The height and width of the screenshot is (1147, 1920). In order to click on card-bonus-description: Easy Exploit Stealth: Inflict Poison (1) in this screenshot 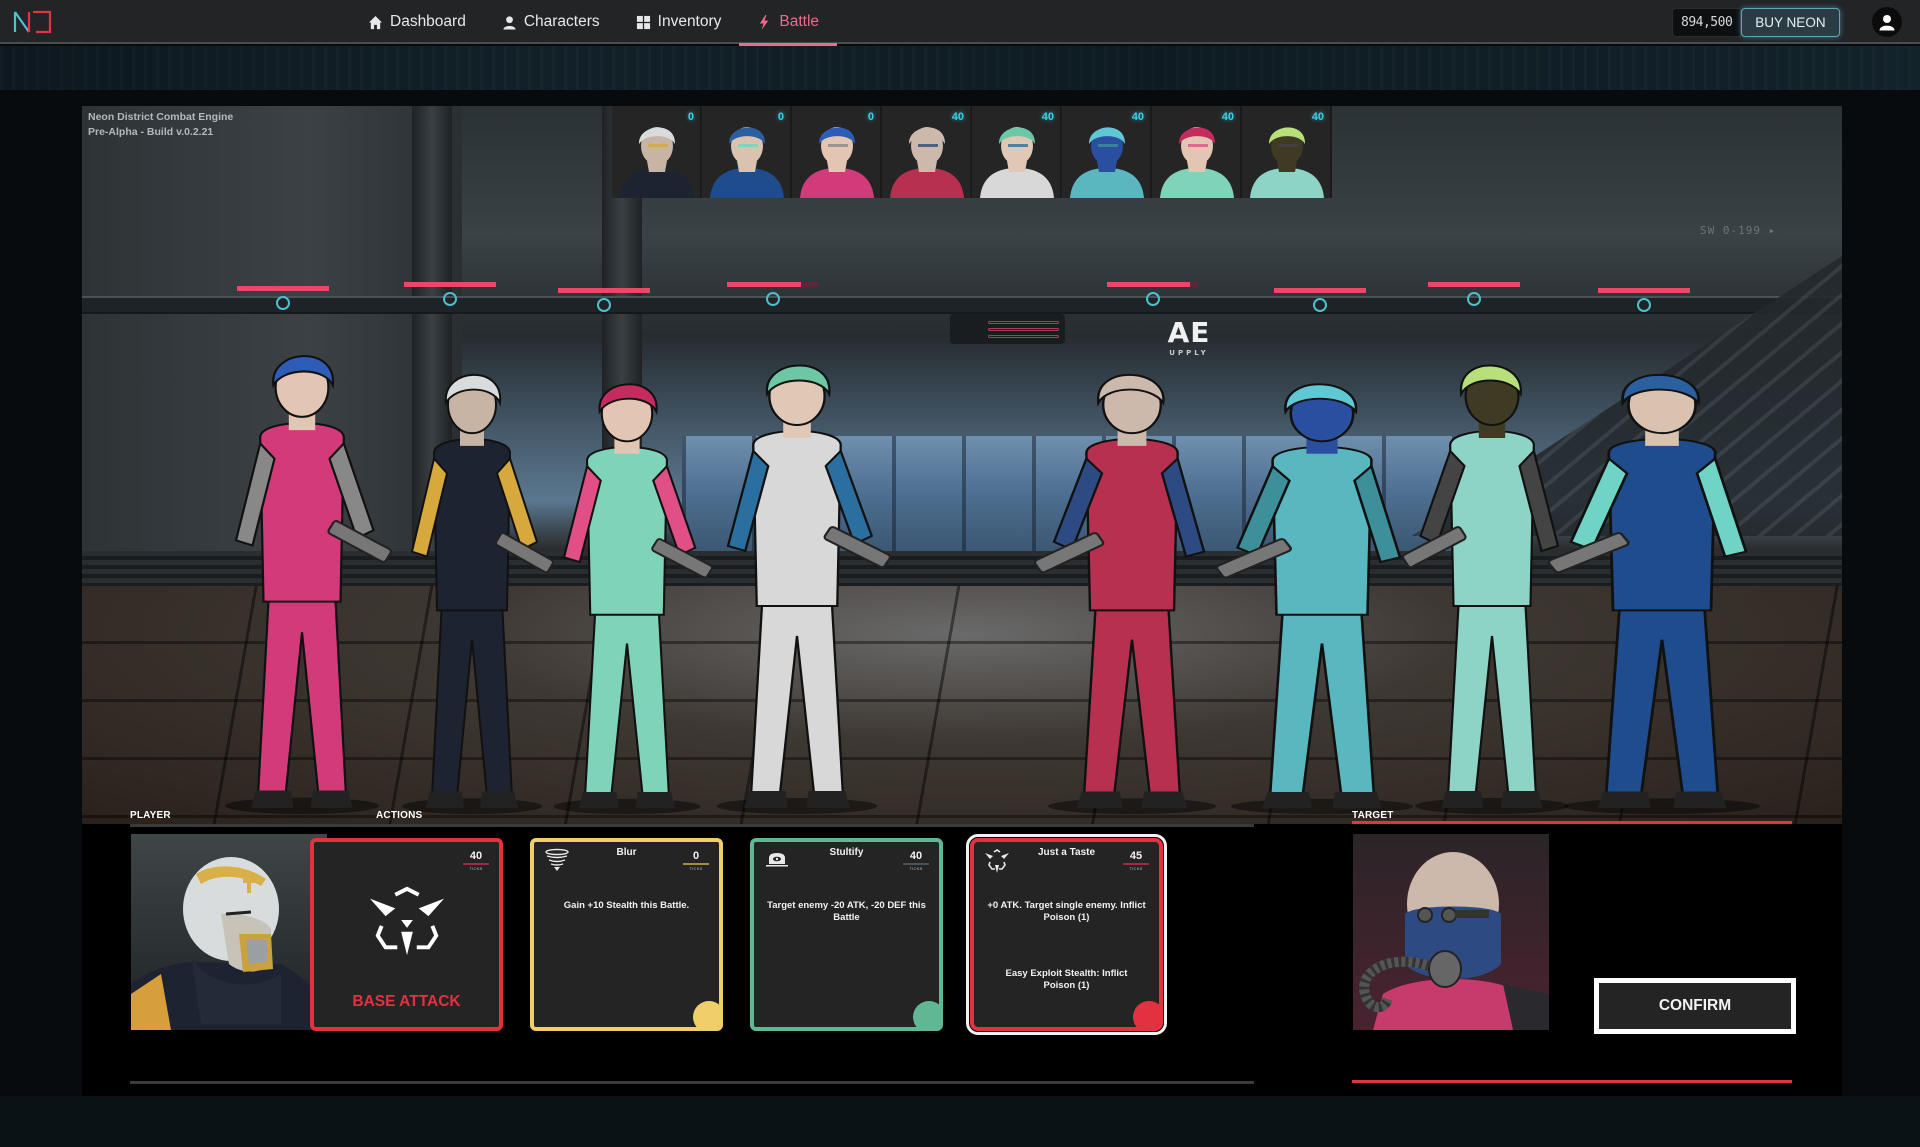, I will do `click(1066, 979)`.